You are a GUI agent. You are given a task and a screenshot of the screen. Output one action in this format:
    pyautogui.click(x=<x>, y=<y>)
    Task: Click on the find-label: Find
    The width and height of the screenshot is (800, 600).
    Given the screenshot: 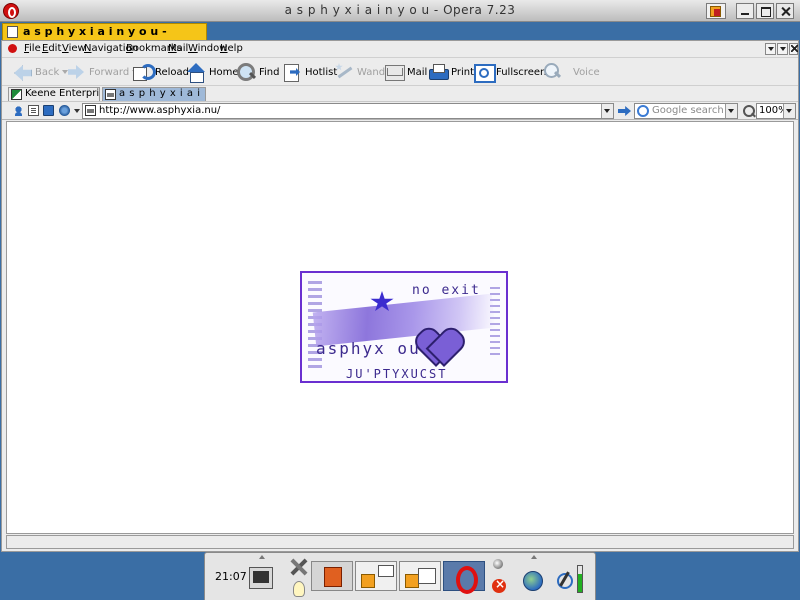 What is the action you would take?
    pyautogui.click(x=269, y=72)
    